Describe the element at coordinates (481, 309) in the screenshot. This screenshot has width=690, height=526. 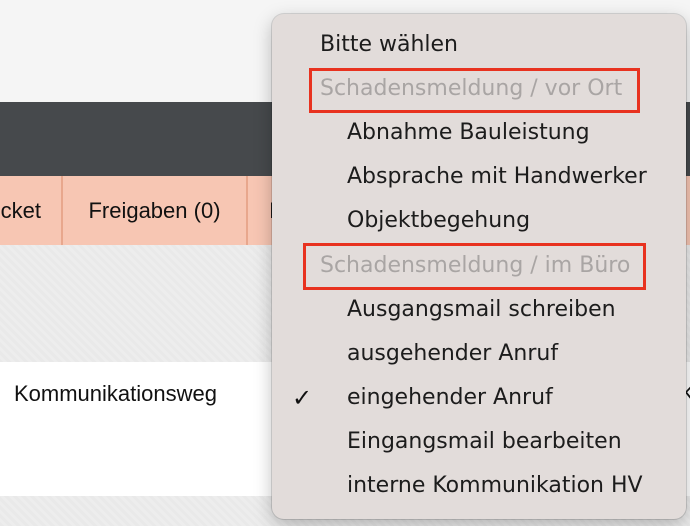
I see `option-label: Ausgangsmail schreiben` at that location.